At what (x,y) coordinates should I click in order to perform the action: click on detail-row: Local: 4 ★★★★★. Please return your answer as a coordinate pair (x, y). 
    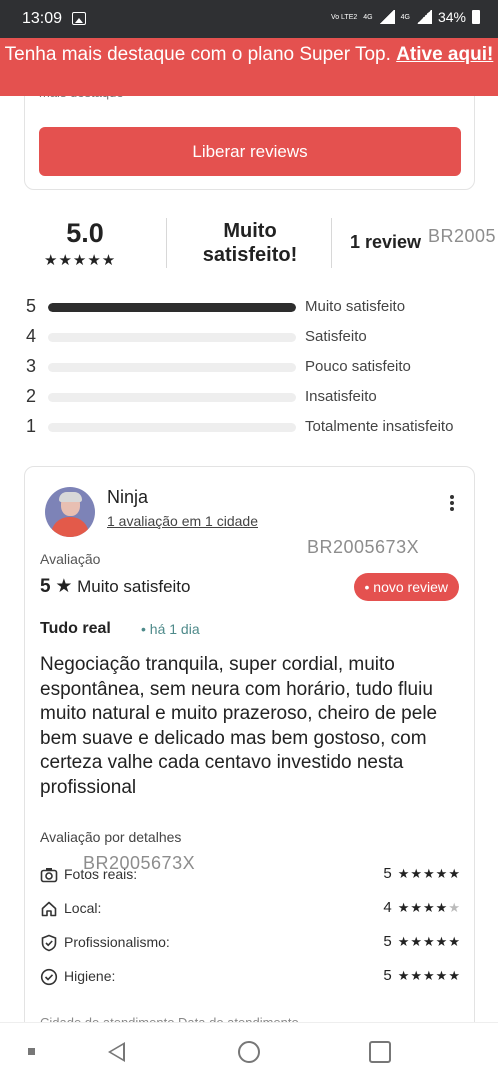
    Looking at the image, I should click on (250, 910).